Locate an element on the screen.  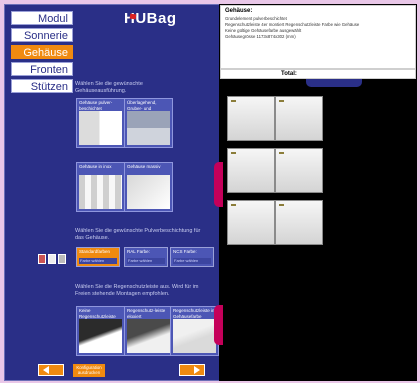
option-label: Regenschutz-leiste eloxiert is located at coordinates (146, 313).